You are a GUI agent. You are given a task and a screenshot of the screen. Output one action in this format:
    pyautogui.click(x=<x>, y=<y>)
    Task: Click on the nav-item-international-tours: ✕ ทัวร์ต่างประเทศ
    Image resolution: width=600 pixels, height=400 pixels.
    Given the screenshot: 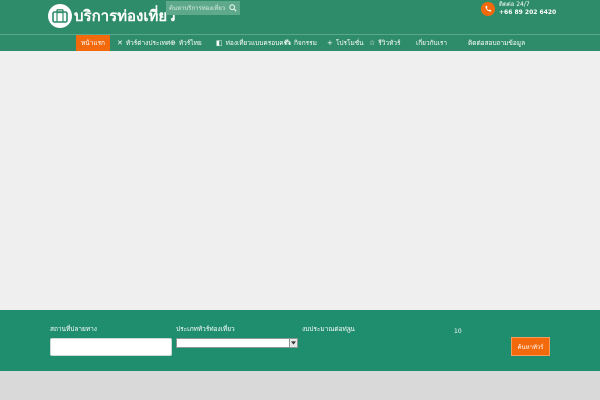 What is the action you would take?
    pyautogui.click(x=143, y=43)
    